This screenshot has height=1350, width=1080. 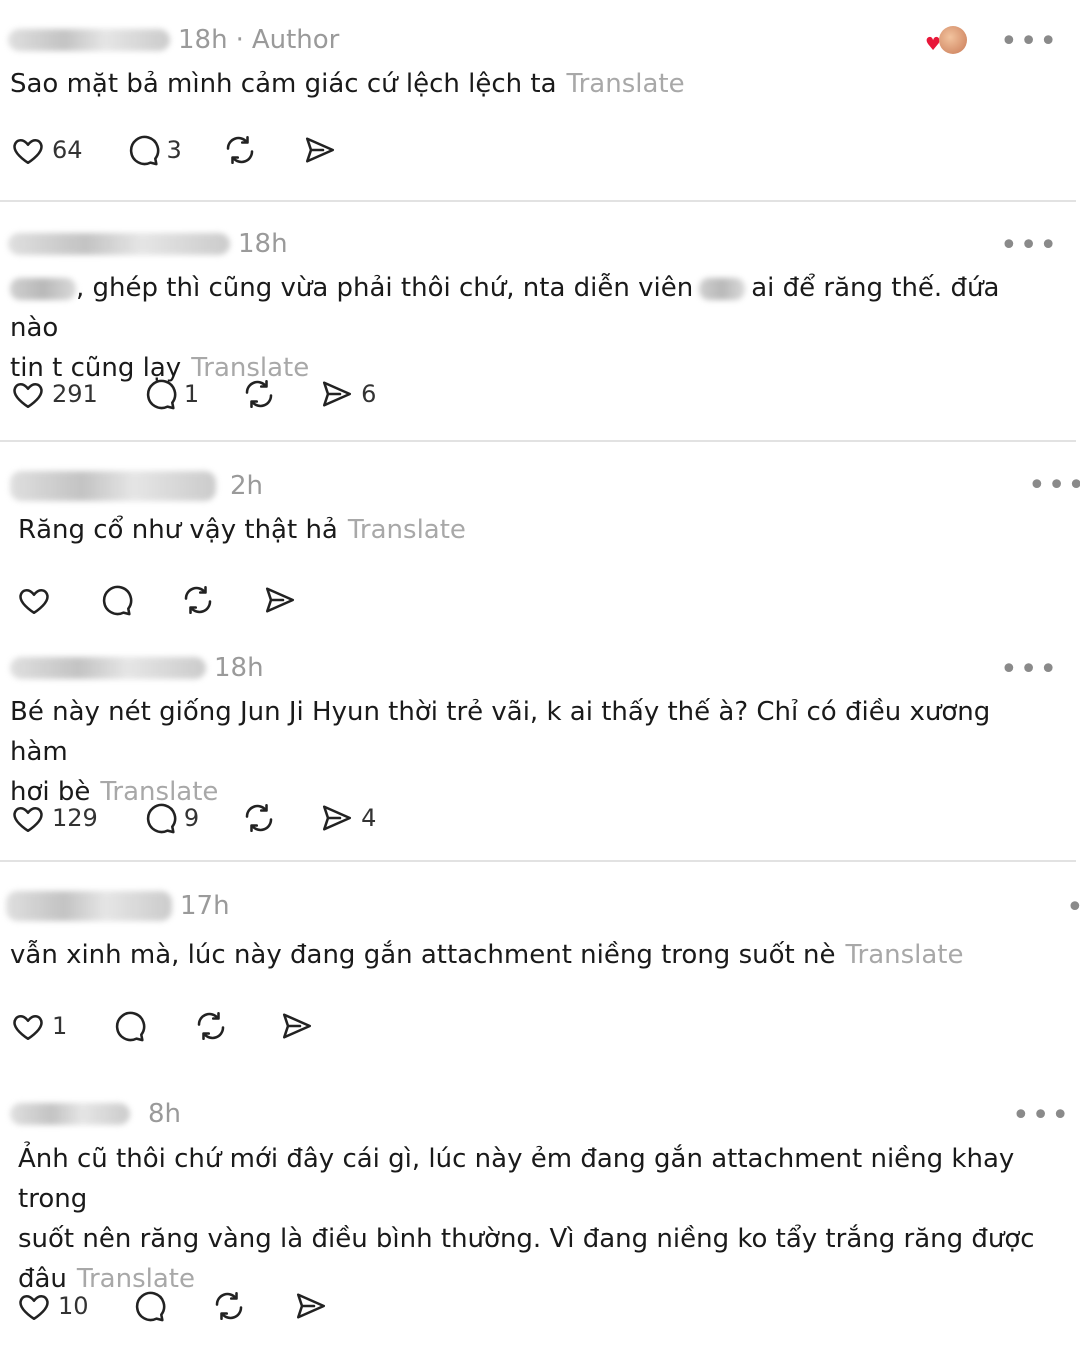 What do you see at coordinates (60, 1026) in the screenshot?
I see `like-count: 1` at bounding box center [60, 1026].